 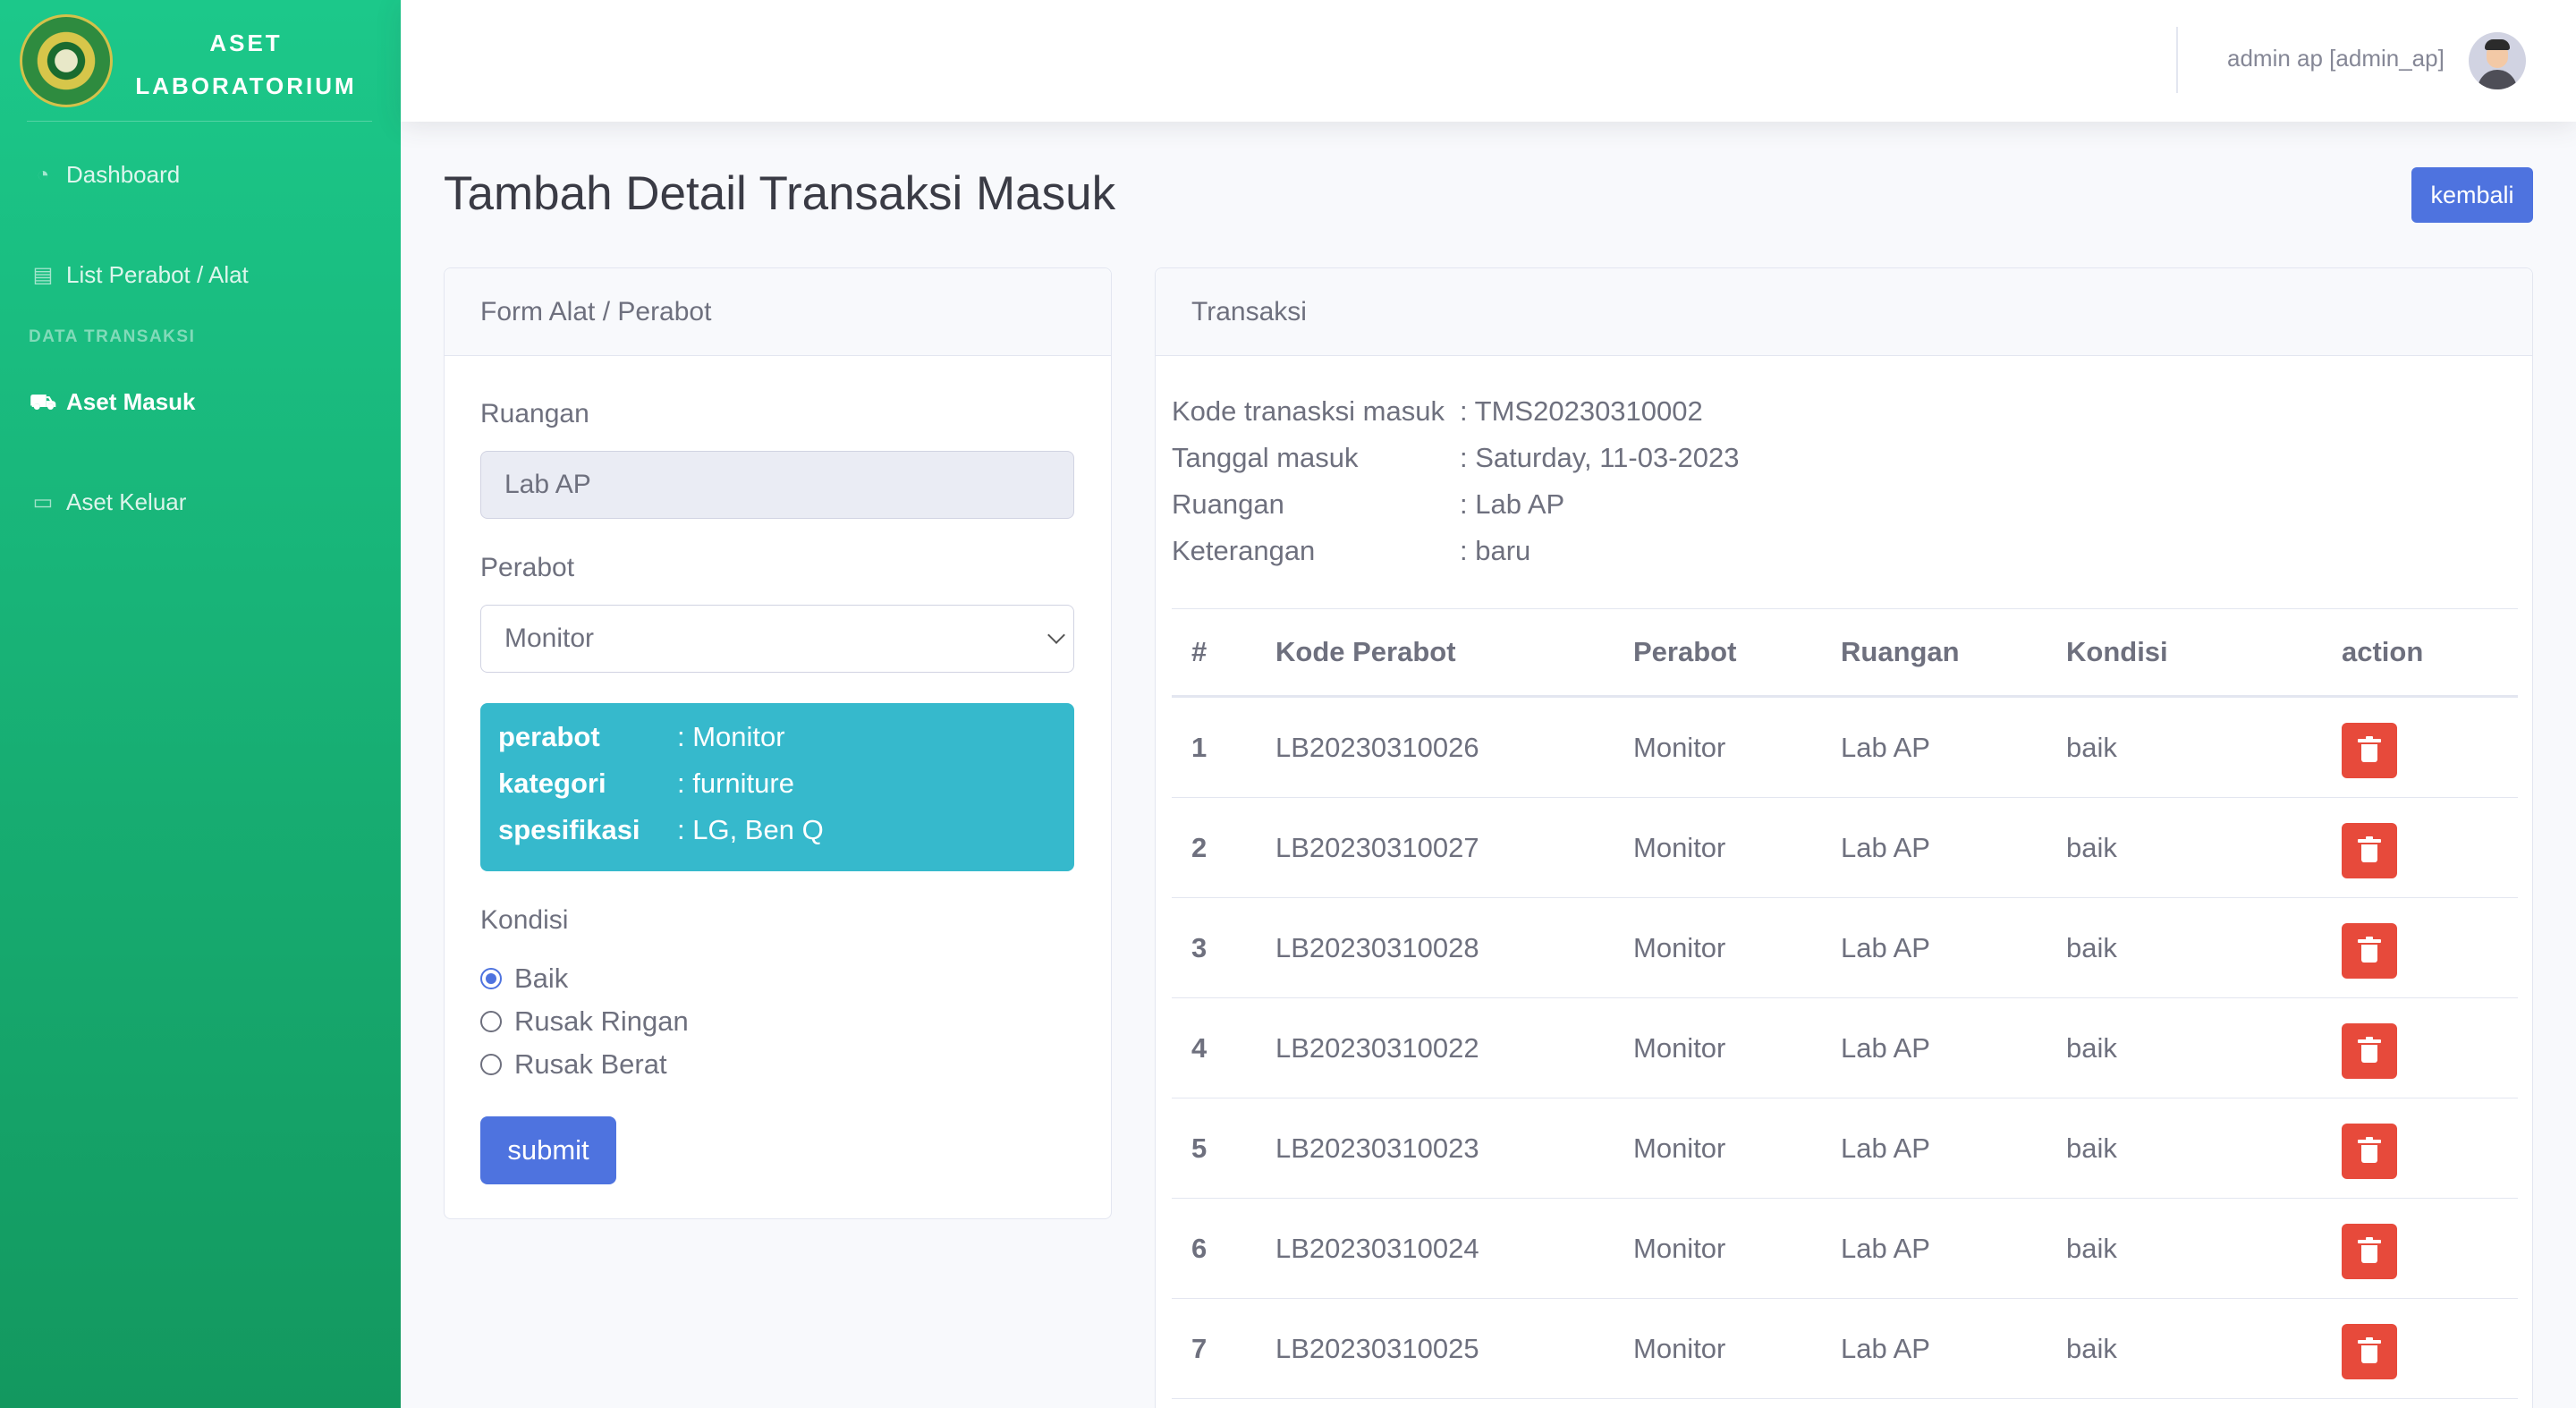 What do you see at coordinates (1377, 1348) in the screenshot?
I see `row-kode-perabot: LB20230310025` at bounding box center [1377, 1348].